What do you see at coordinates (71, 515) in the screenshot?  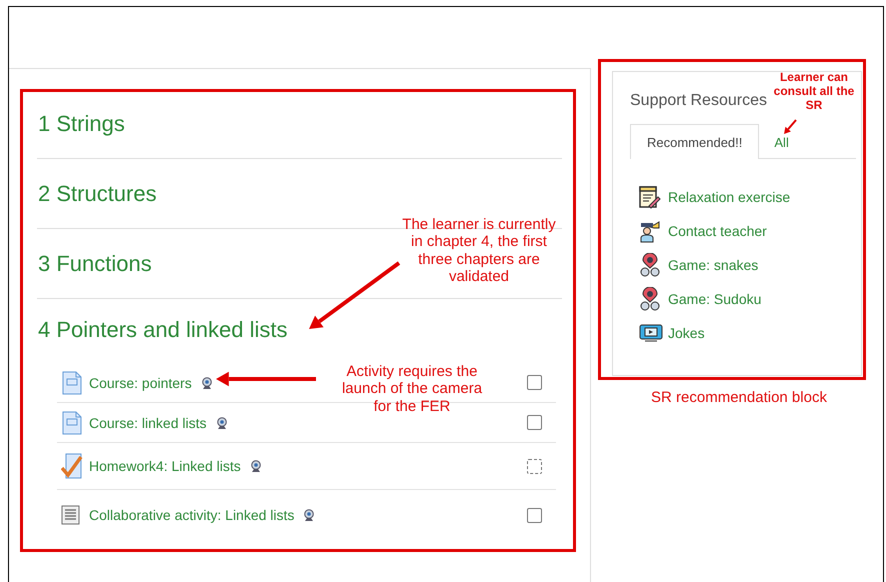 I see `text-lines-icon` at bounding box center [71, 515].